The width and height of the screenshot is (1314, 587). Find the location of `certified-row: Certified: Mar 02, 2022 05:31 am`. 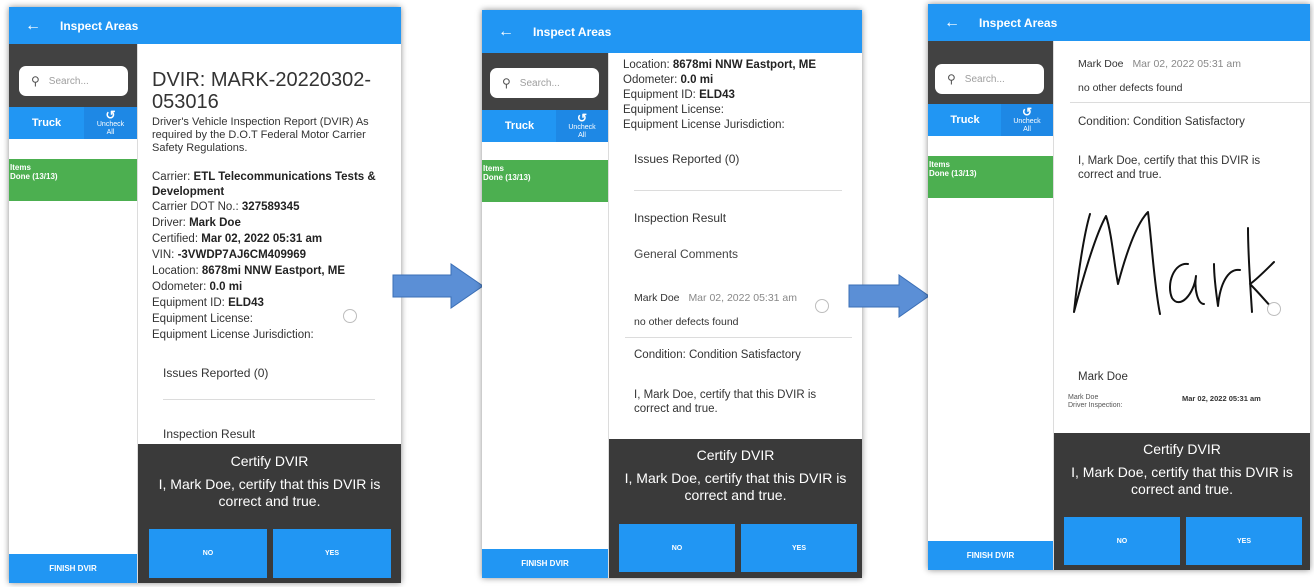

certified-row: Certified: Mar 02, 2022 05:31 am is located at coordinates (271, 239).